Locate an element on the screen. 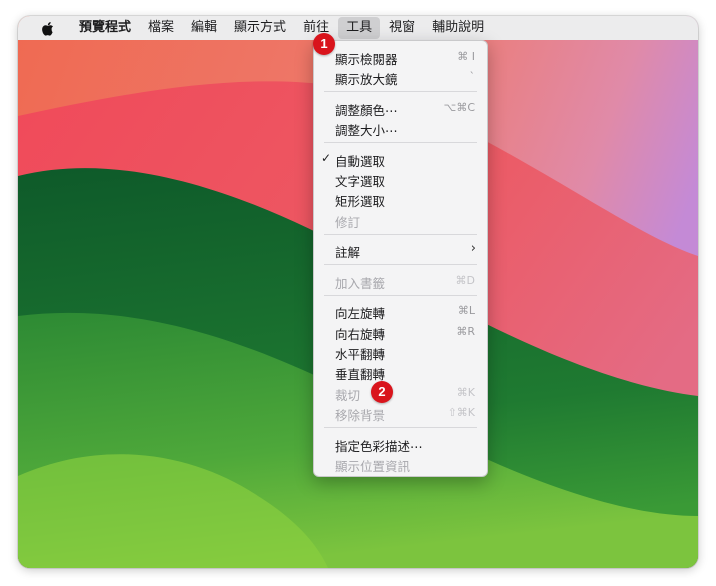  apple-logo-icon is located at coordinates (47, 28).